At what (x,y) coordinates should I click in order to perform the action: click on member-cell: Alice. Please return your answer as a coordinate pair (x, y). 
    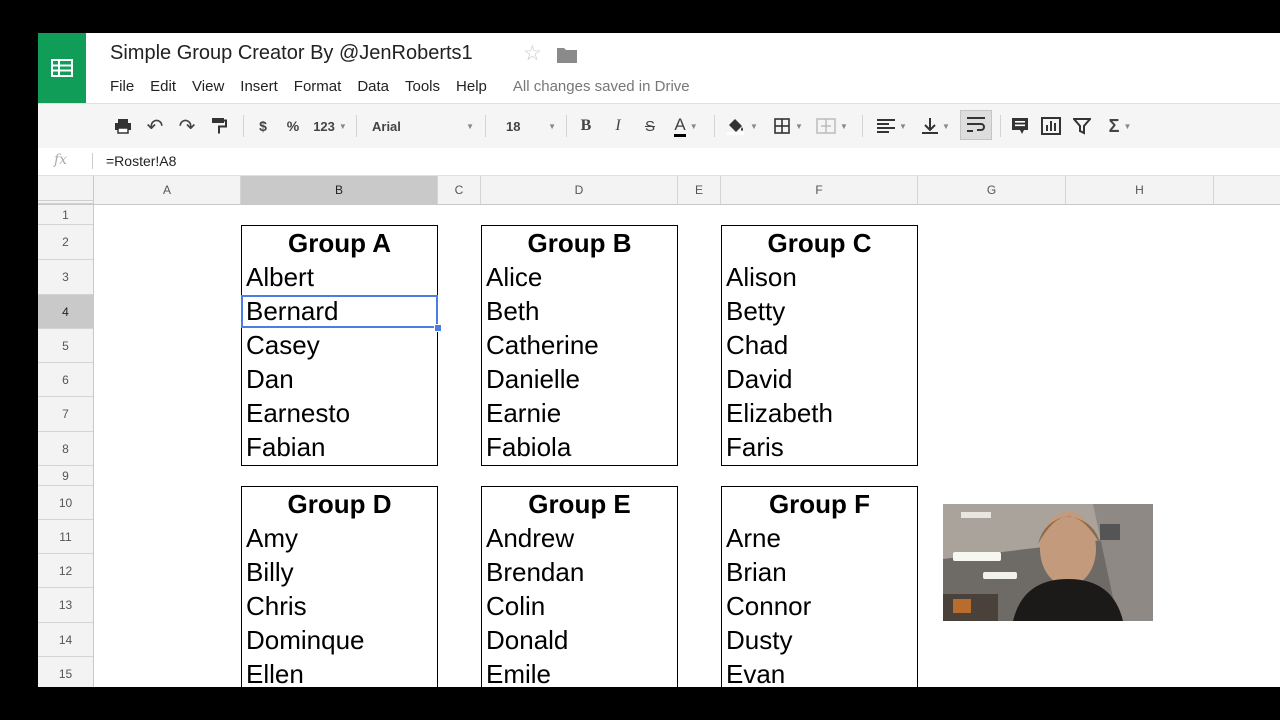
    Looking at the image, I should click on (579, 277).